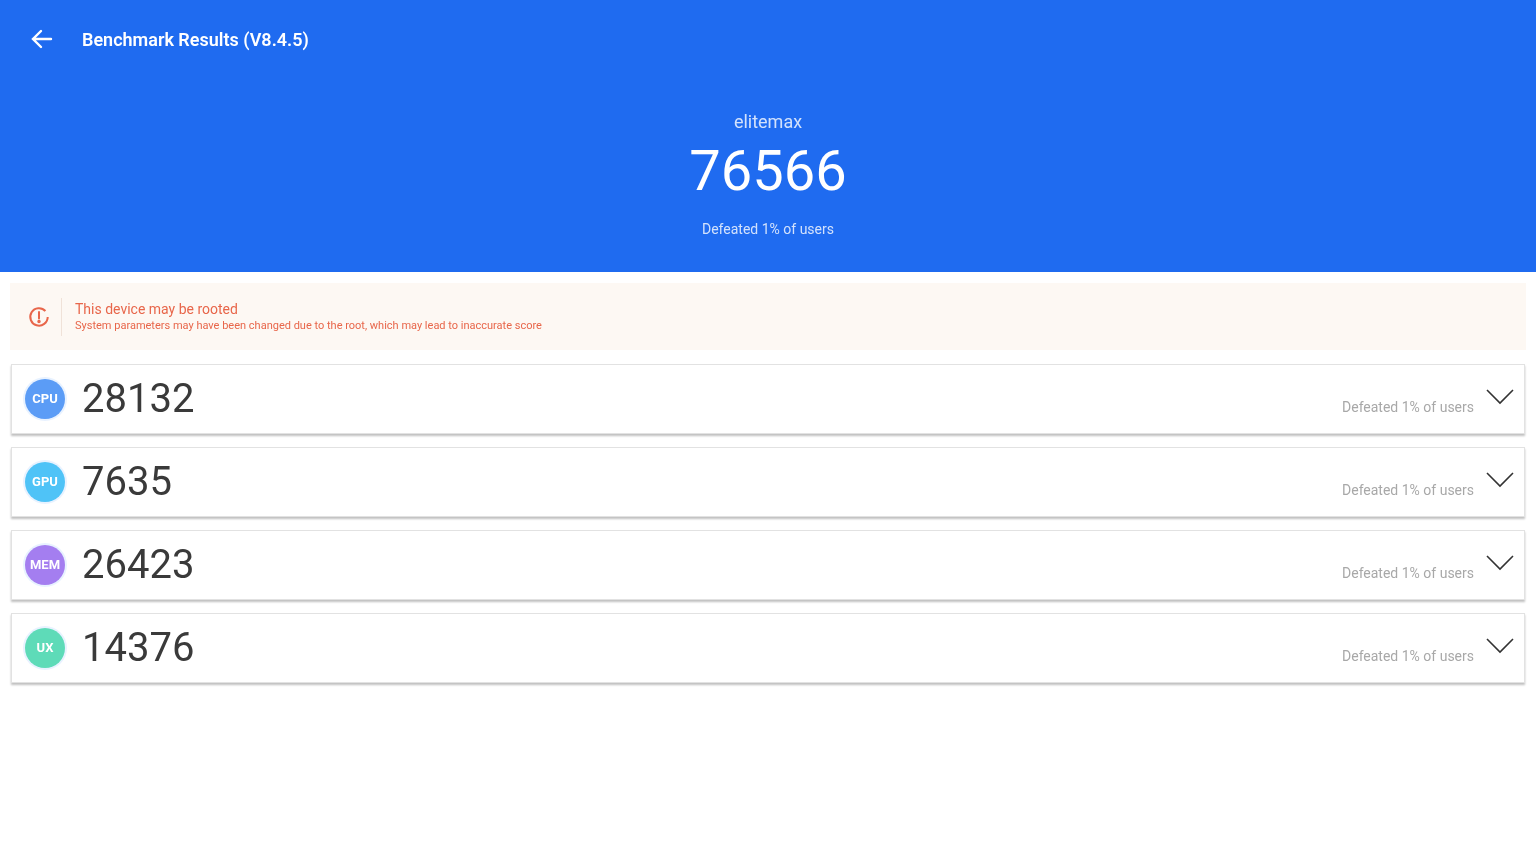 Image resolution: width=1536 pixels, height=864 pixels. I want to click on result-card: MEM 26423 Defeated 1% of users, so click(768, 565).